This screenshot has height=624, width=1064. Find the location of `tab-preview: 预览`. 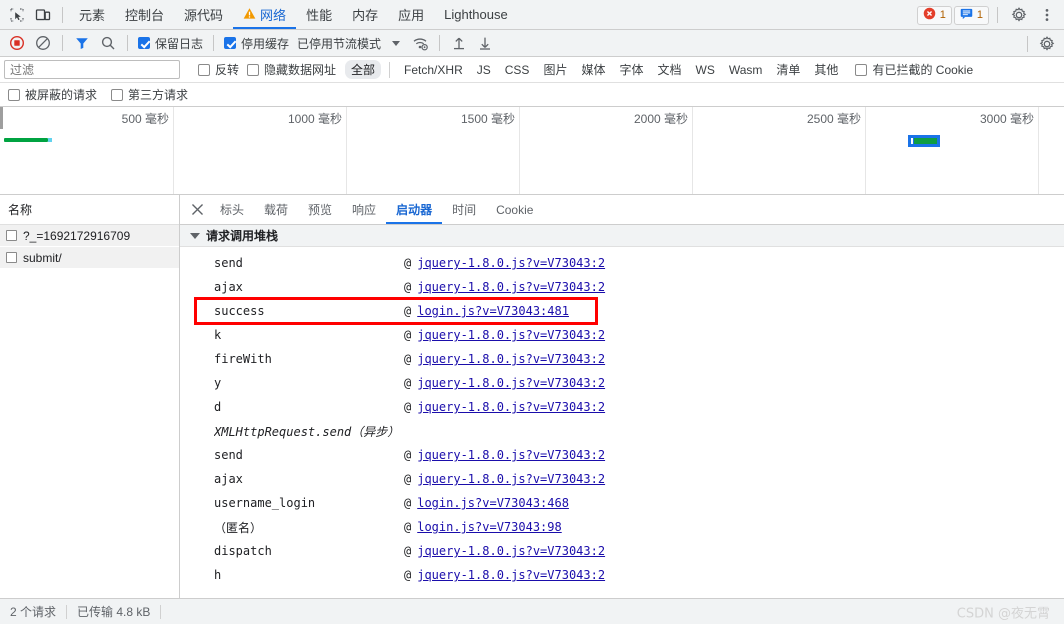

tab-preview: 预览 is located at coordinates (320, 209).